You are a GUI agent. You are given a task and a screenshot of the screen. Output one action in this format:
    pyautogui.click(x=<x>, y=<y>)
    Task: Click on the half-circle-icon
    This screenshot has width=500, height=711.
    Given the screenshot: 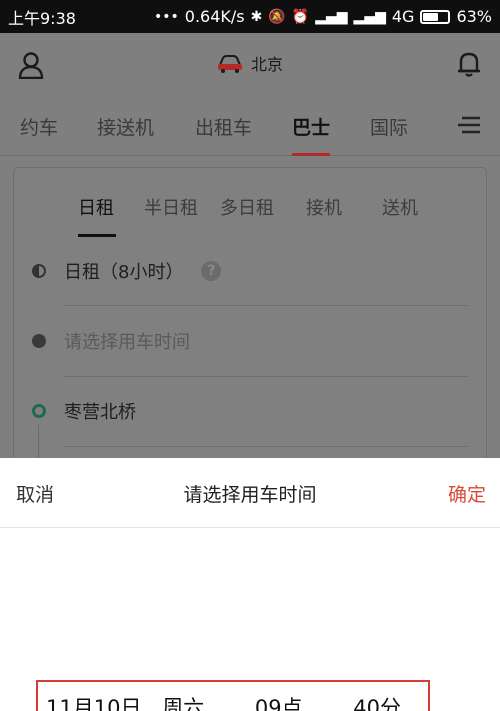 What is the action you would take?
    pyautogui.click(x=39, y=271)
    